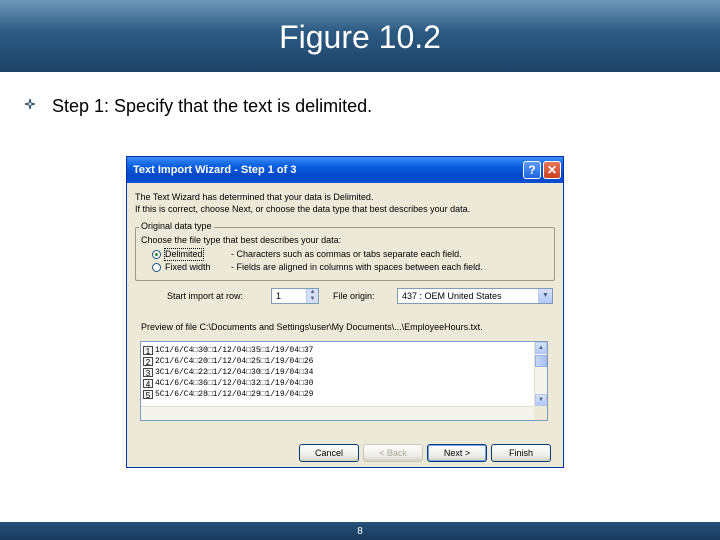  I want to click on spin-arrows-icon: ▲ ▼, so click(312, 296).